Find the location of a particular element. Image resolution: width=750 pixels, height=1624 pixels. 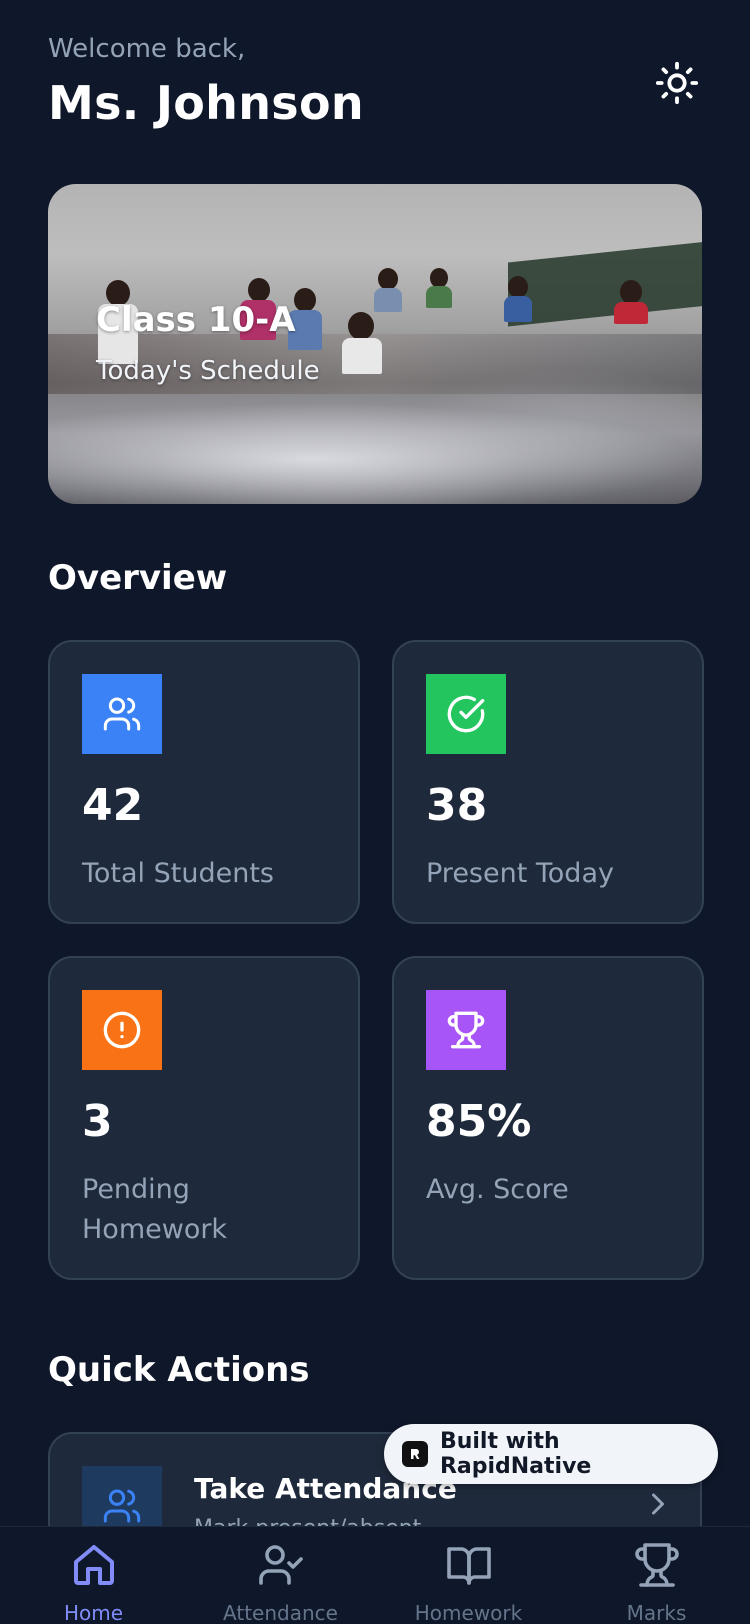

bottom-tab-bar: Home Attendance Homework Marks is located at coordinates (375, 1575).